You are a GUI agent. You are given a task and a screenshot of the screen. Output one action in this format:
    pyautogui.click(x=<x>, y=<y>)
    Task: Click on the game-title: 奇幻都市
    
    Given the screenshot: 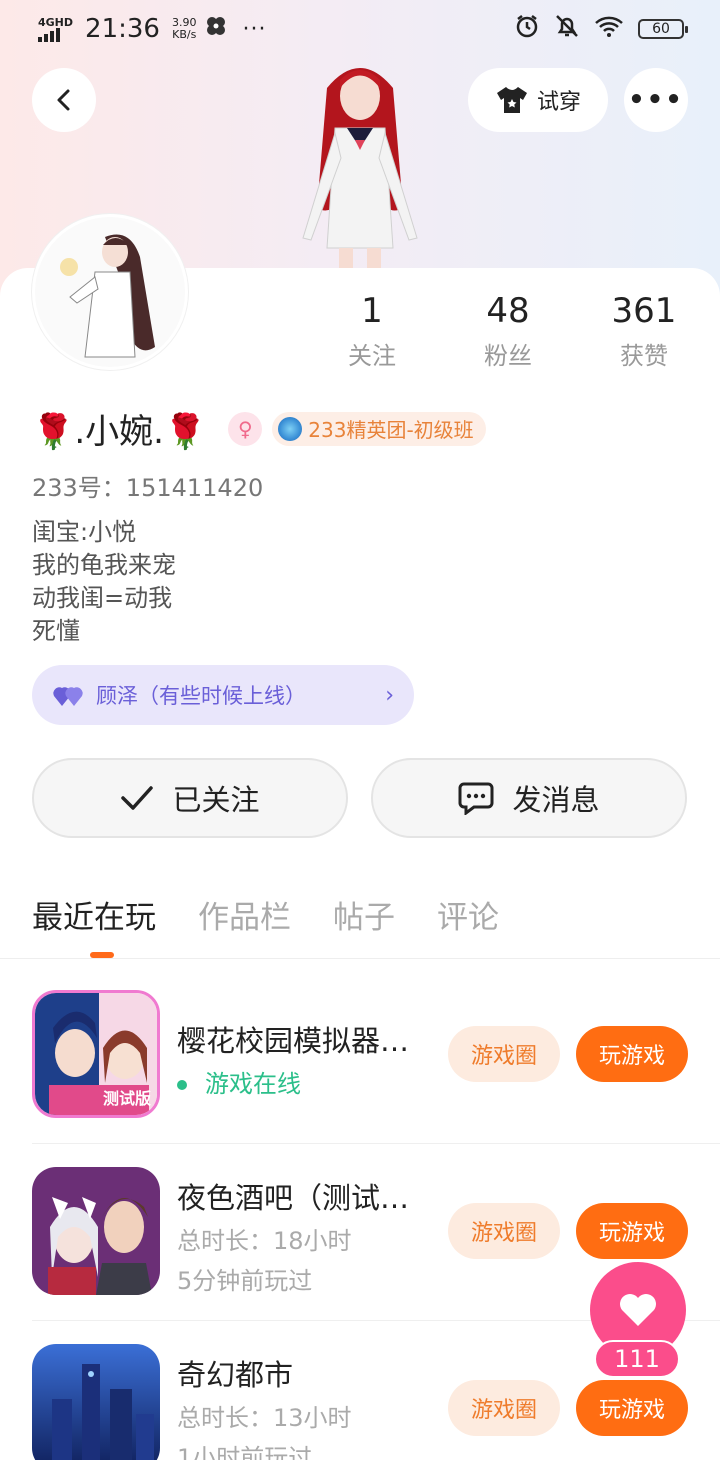 What is the action you would take?
    pyautogui.click(x=235, y=1375)
    